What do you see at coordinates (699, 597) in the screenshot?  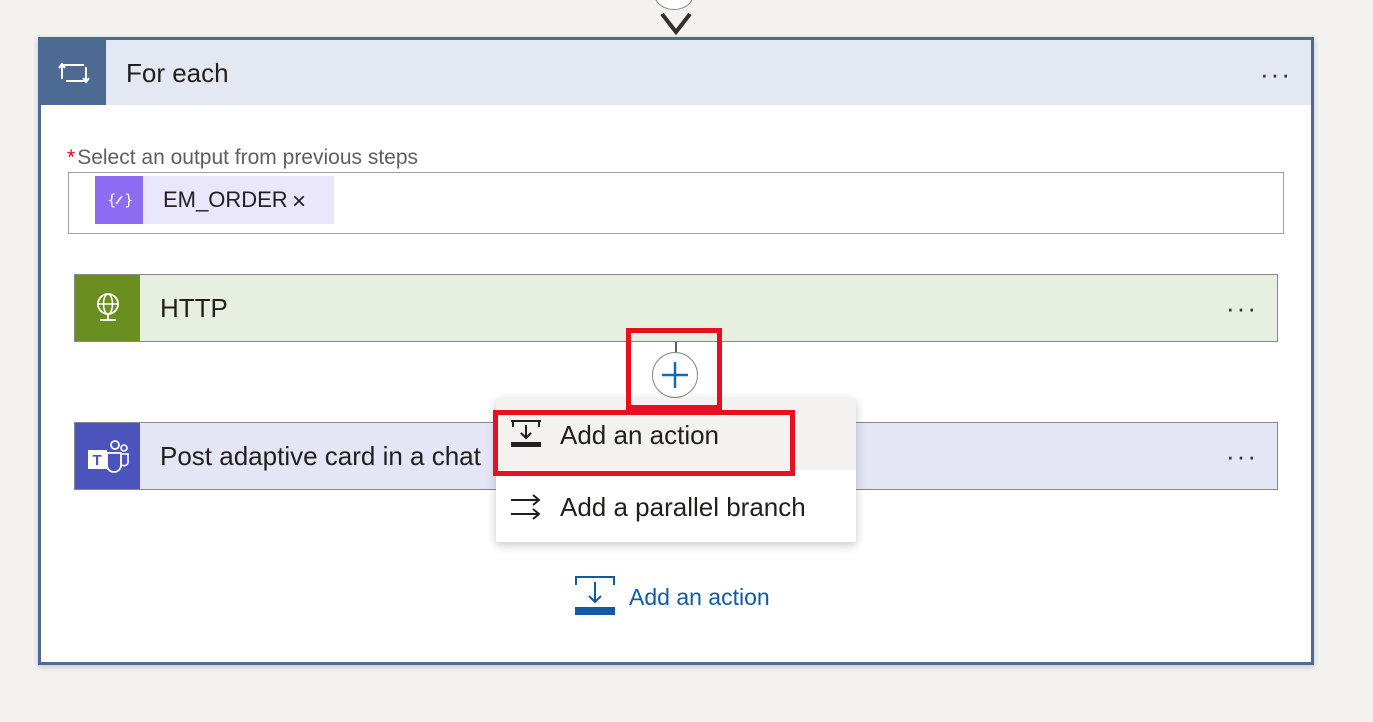 I see `bottom-add-action-link: Add an action` at bounding box center [699, 597].